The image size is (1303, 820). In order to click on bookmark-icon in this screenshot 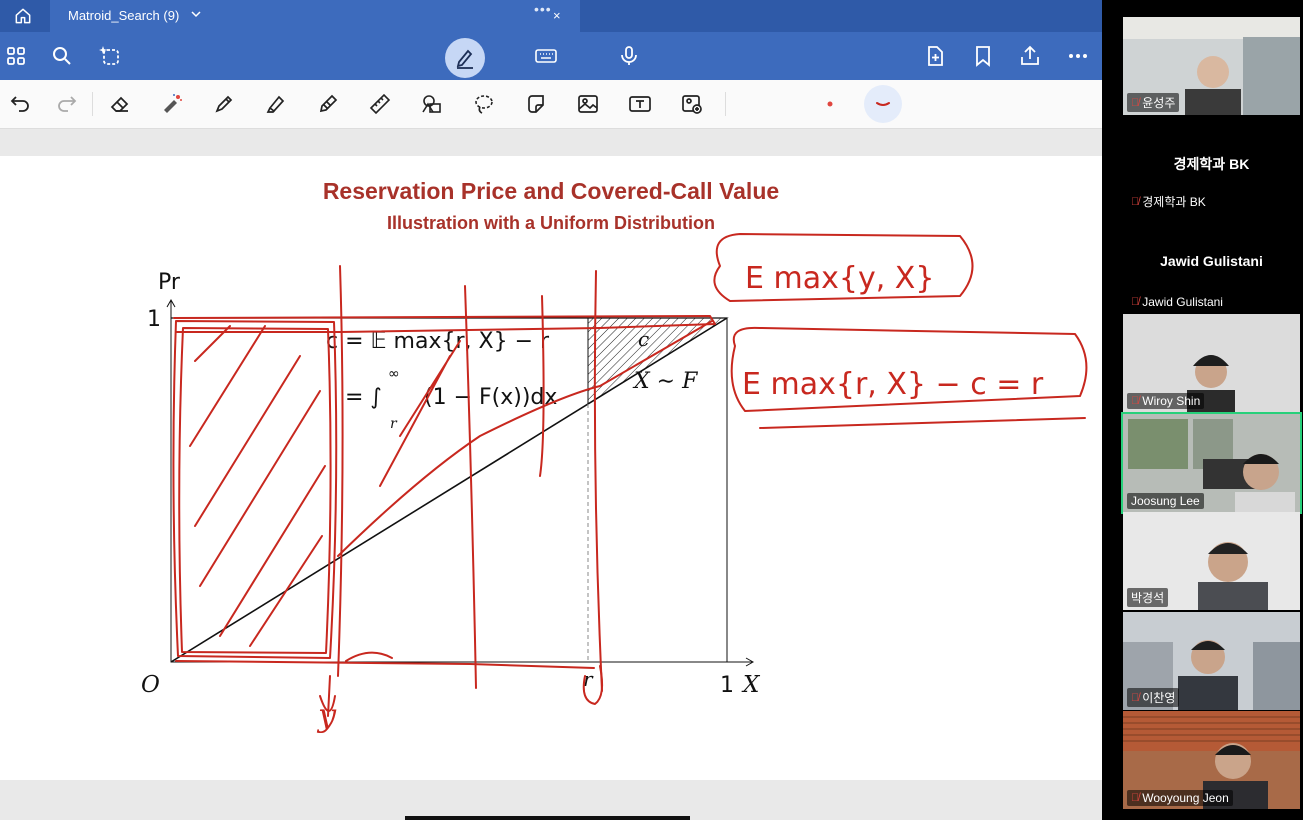, I will do `click(983, 56)`.